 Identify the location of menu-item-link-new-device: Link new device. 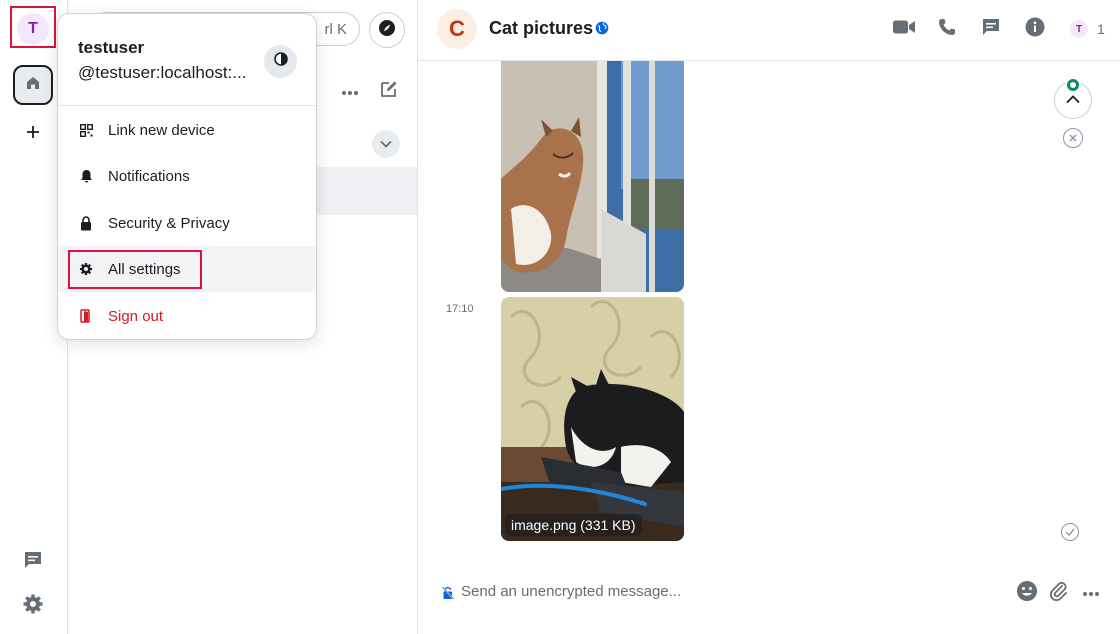
(187, 130).